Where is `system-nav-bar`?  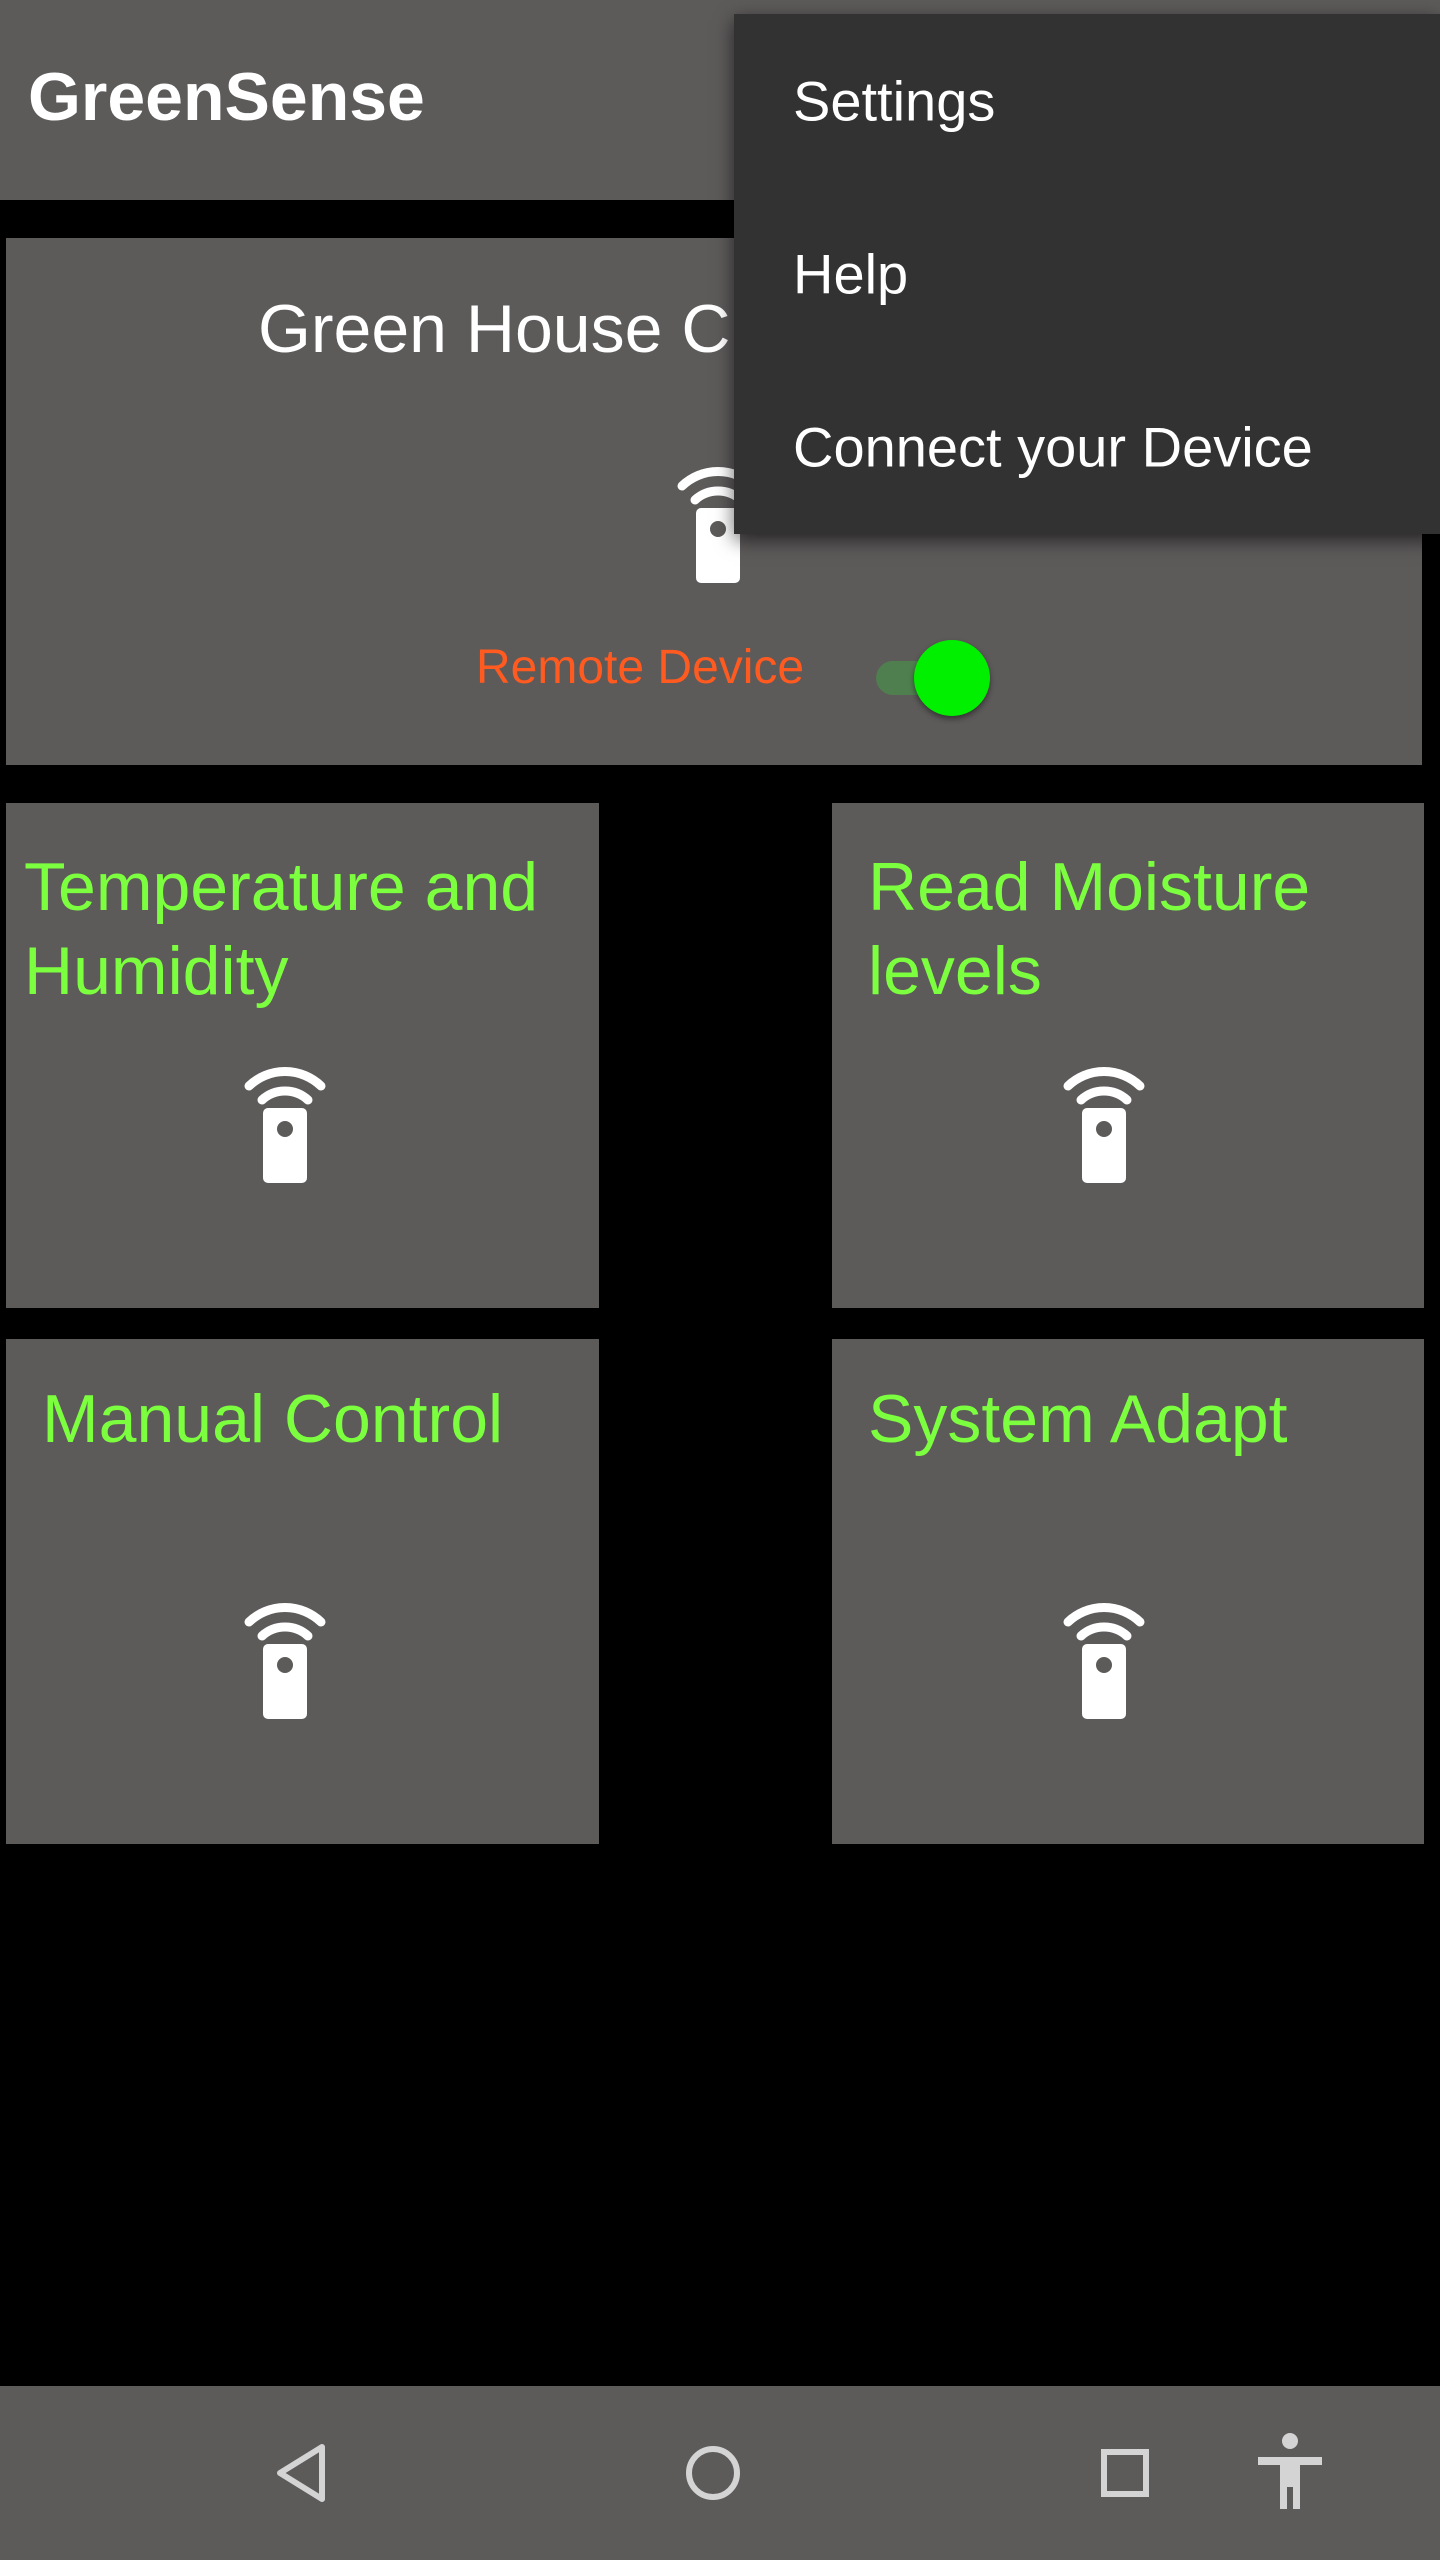
system-nav-bar is located at coordinates (720, 2473).